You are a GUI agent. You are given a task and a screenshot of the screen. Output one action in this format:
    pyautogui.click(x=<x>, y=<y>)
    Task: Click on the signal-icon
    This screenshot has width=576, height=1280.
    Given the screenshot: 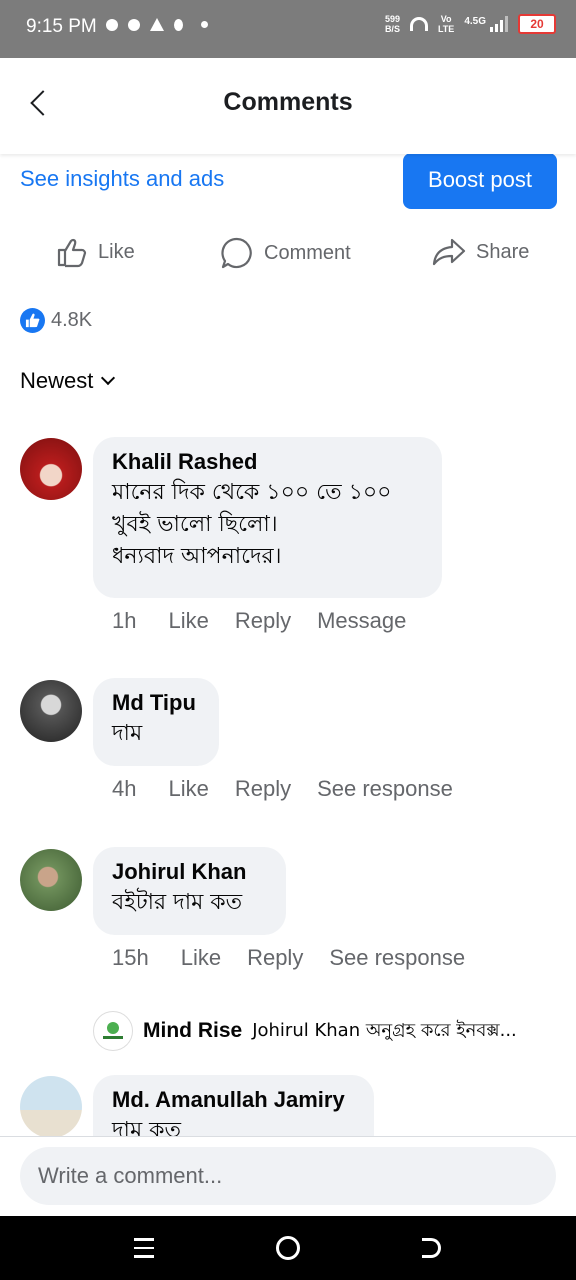 What is the action you would take?
    pyautogui.click(x=499, y=24)
    